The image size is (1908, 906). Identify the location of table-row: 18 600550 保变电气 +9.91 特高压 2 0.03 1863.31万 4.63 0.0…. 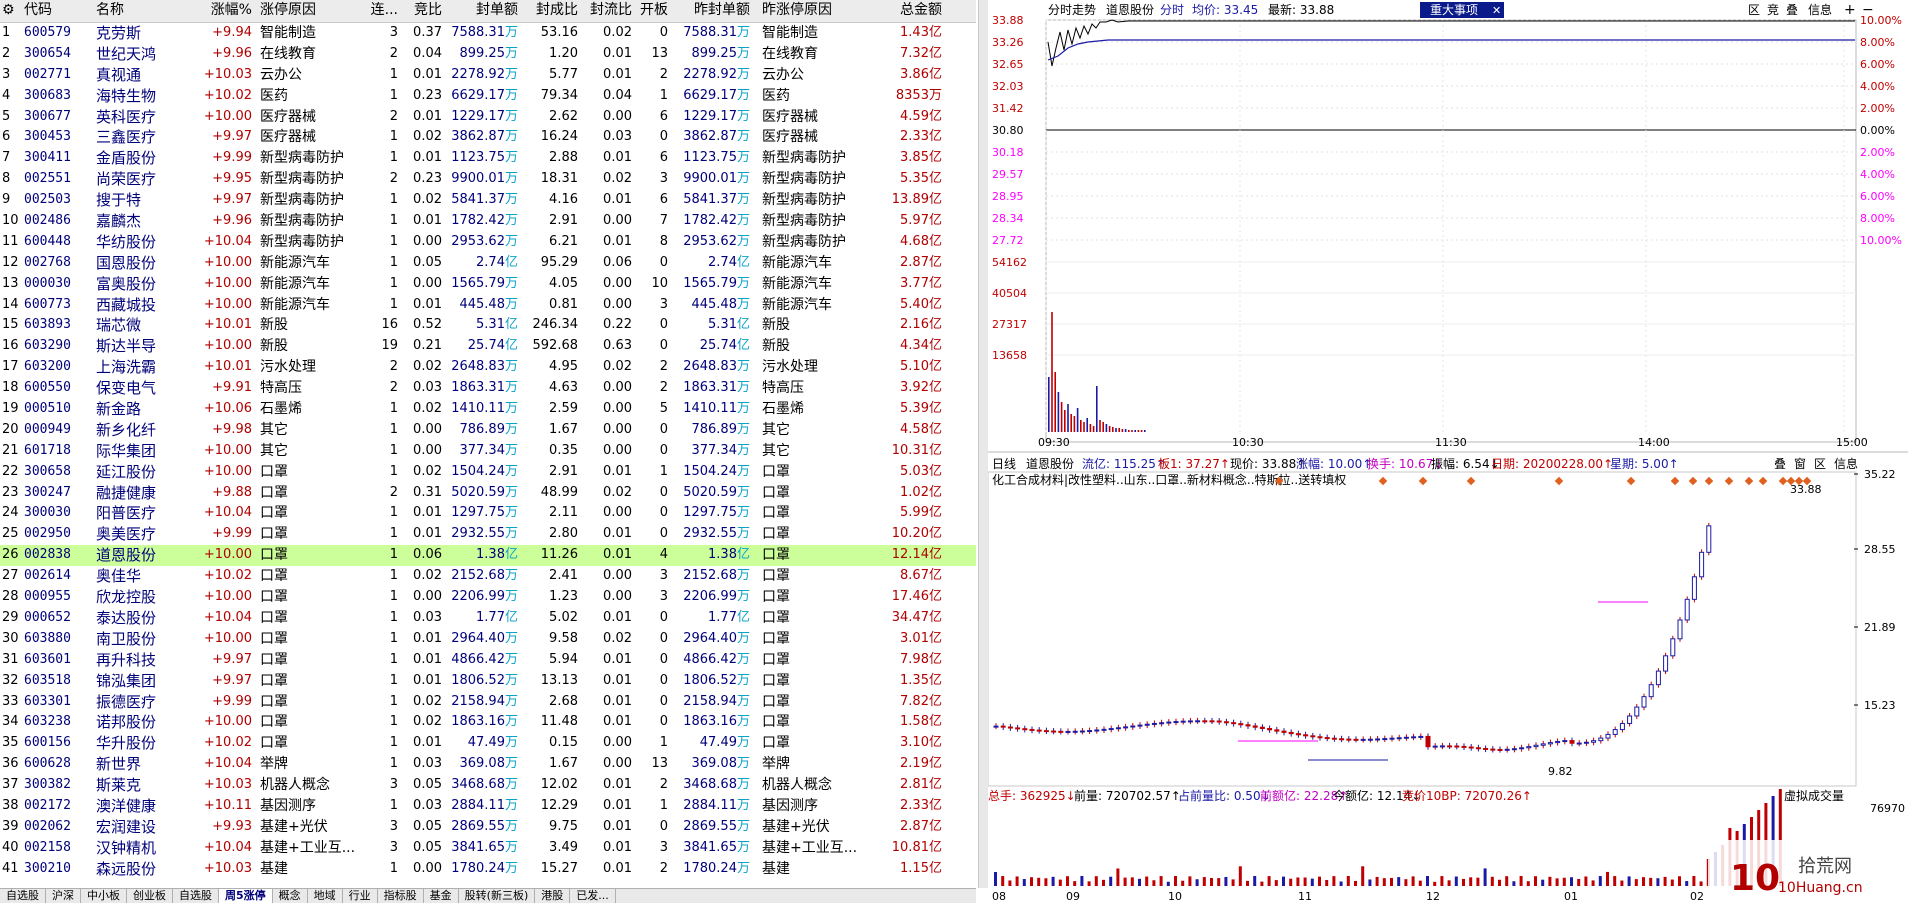
(488, 388).